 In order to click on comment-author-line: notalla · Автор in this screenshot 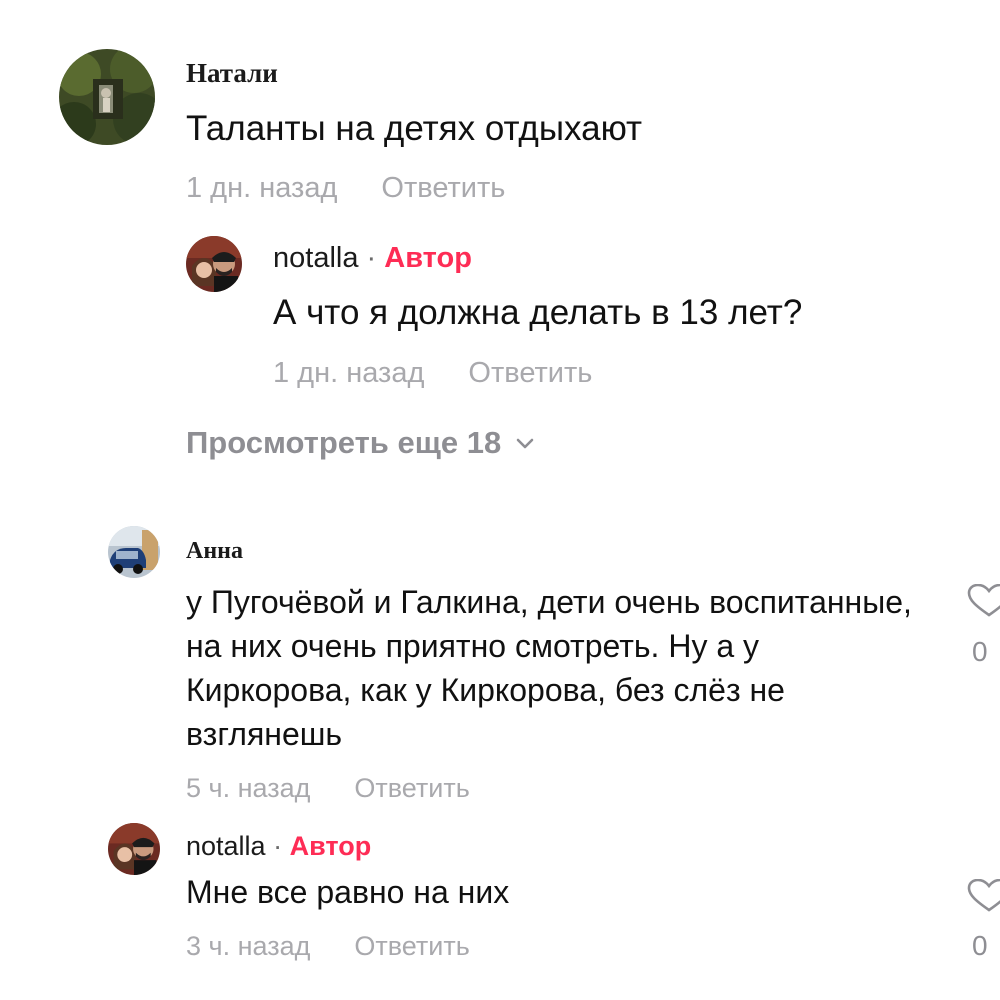, I will do `click(278, 846)`.